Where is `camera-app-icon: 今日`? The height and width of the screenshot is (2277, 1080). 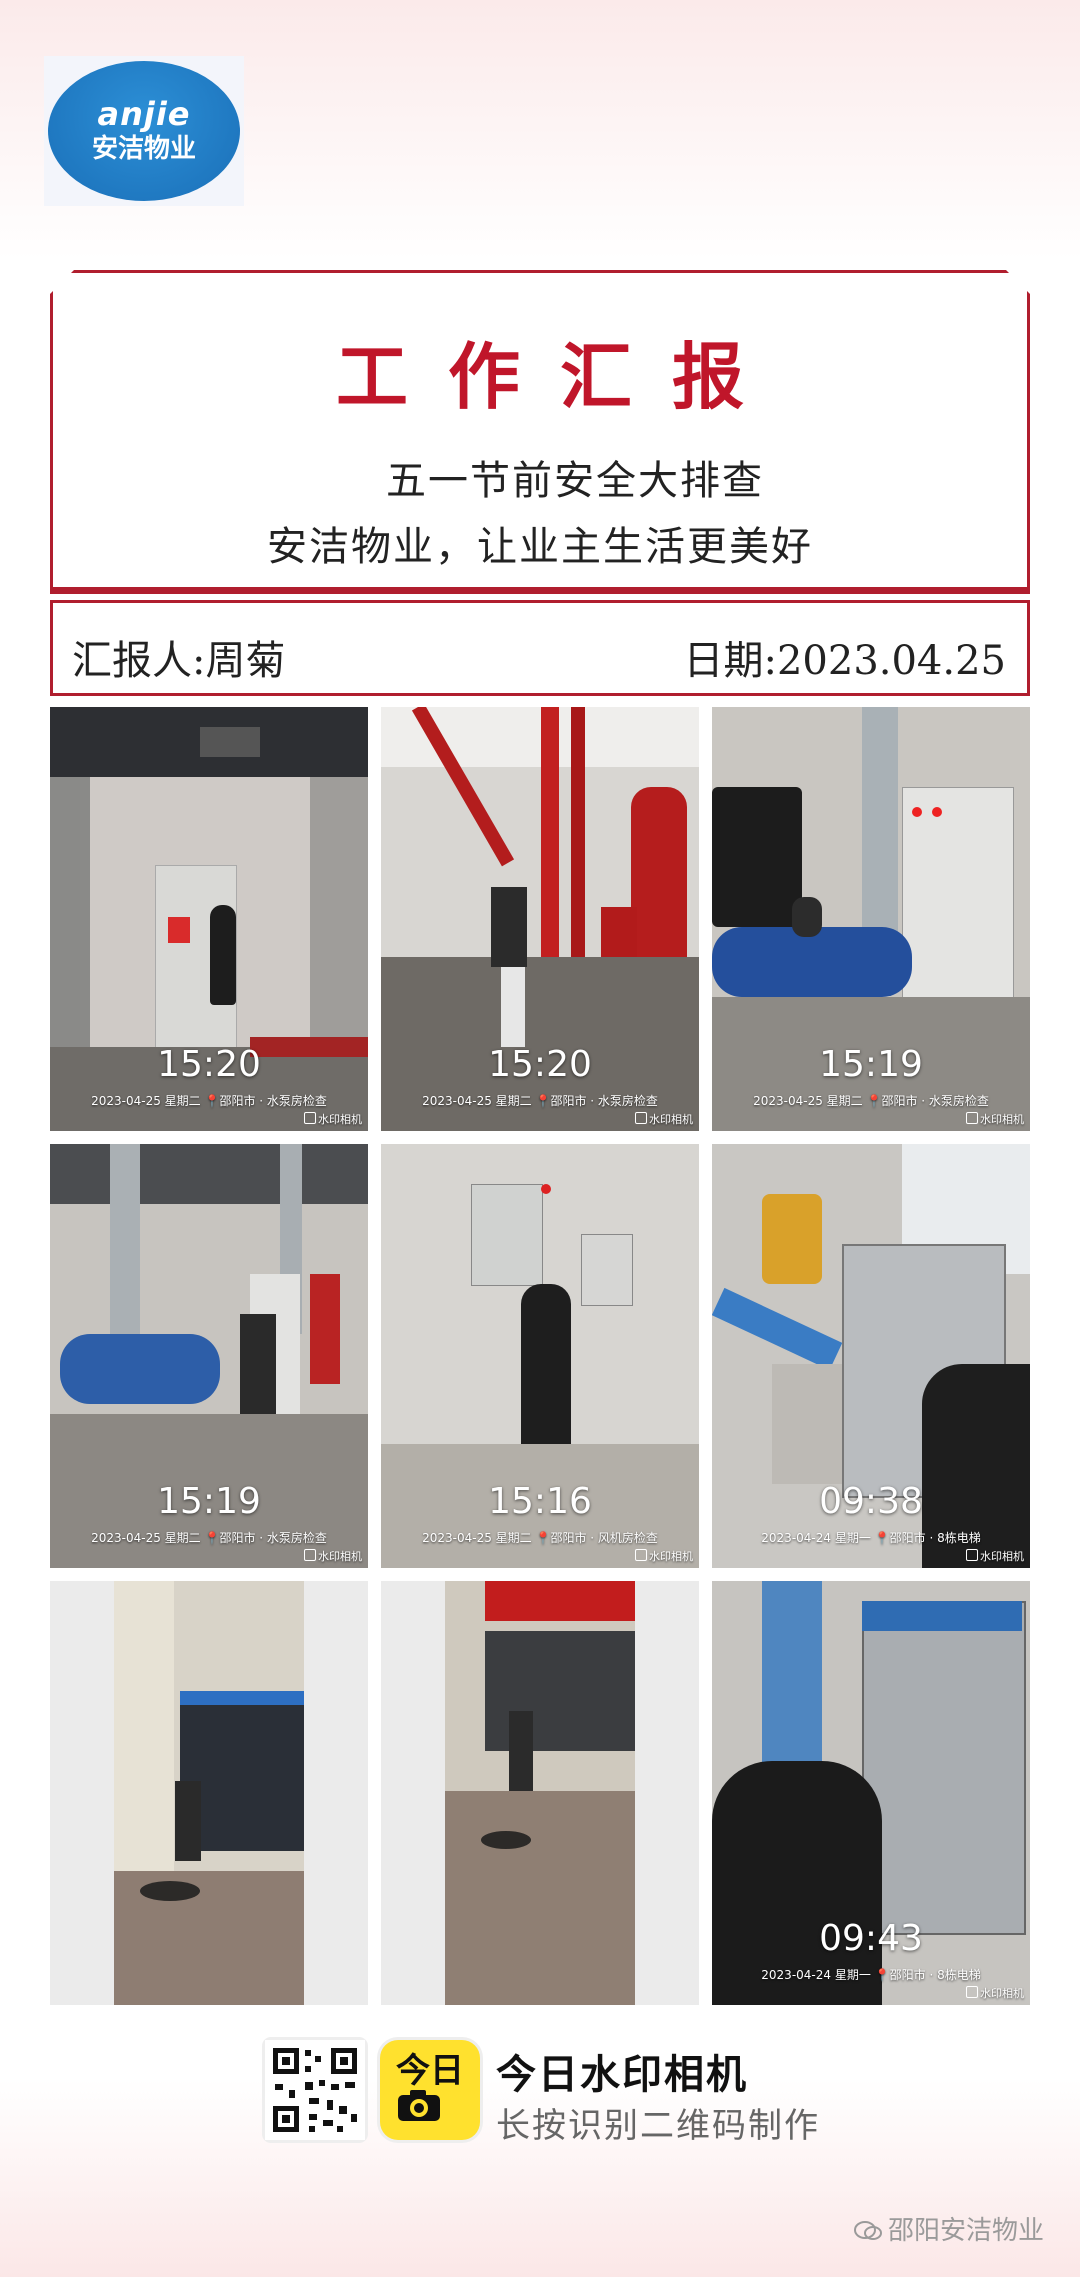
camera-app-icon: 今日 is located at coordinates (430, 2090).